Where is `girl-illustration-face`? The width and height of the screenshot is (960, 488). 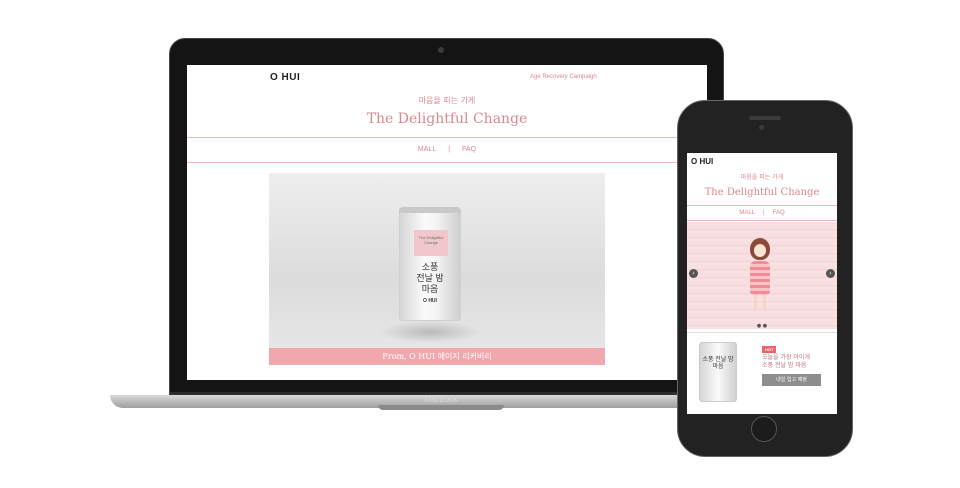
girl-illustration-face is located at coordinates (760, 250).